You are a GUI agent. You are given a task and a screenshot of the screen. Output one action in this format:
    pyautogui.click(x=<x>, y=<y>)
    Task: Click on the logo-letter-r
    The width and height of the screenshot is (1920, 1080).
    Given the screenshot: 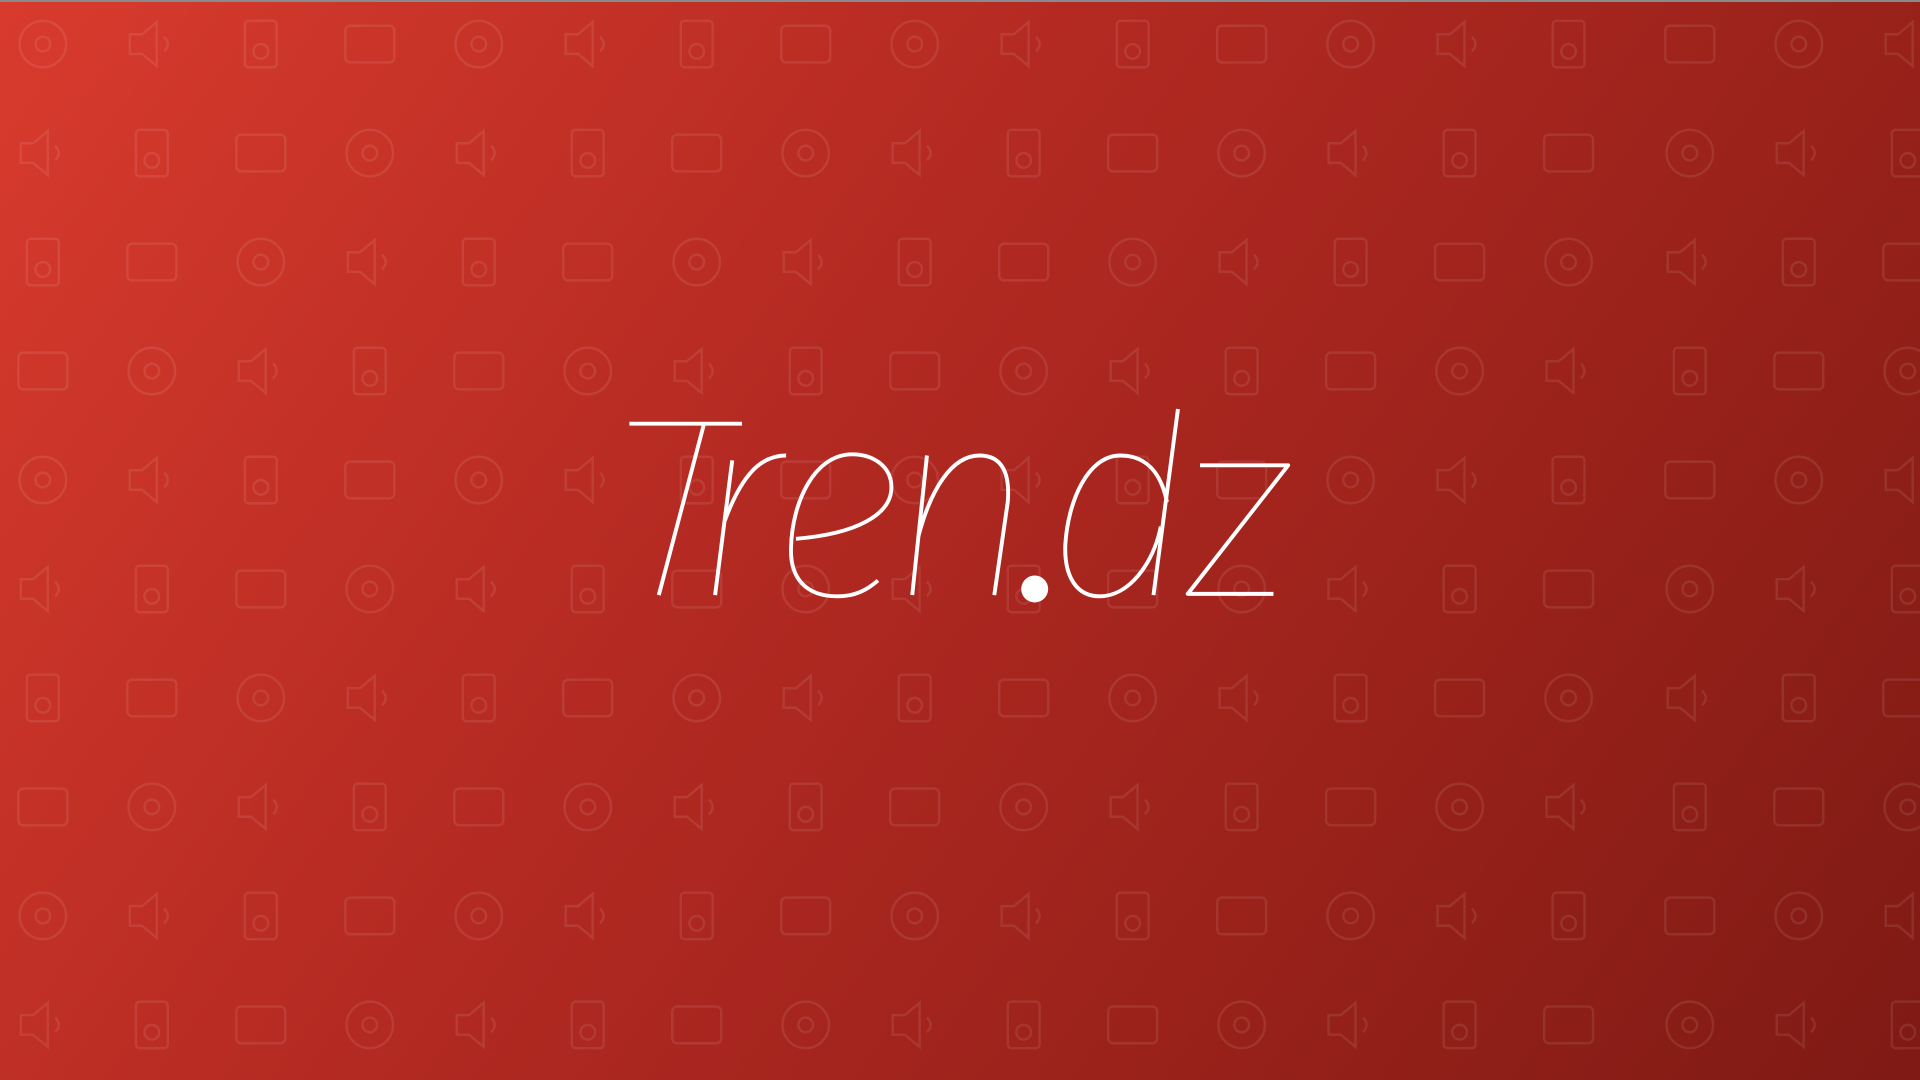 What is the action you would take?
    pyautogui.click(x=750, y=524)
    